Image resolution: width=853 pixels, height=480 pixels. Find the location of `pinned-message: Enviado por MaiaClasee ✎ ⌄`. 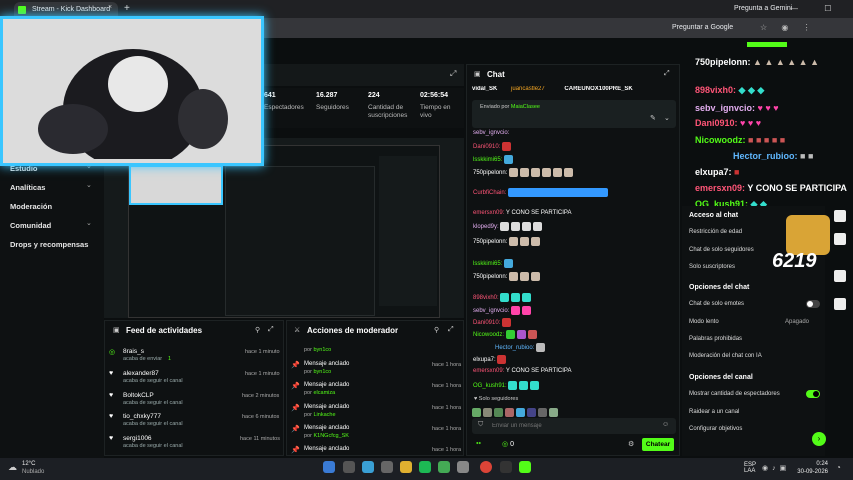

pinned-message: Enviado por MaiaClasee ✎ ⌄ is located at coordinates (574, 114).